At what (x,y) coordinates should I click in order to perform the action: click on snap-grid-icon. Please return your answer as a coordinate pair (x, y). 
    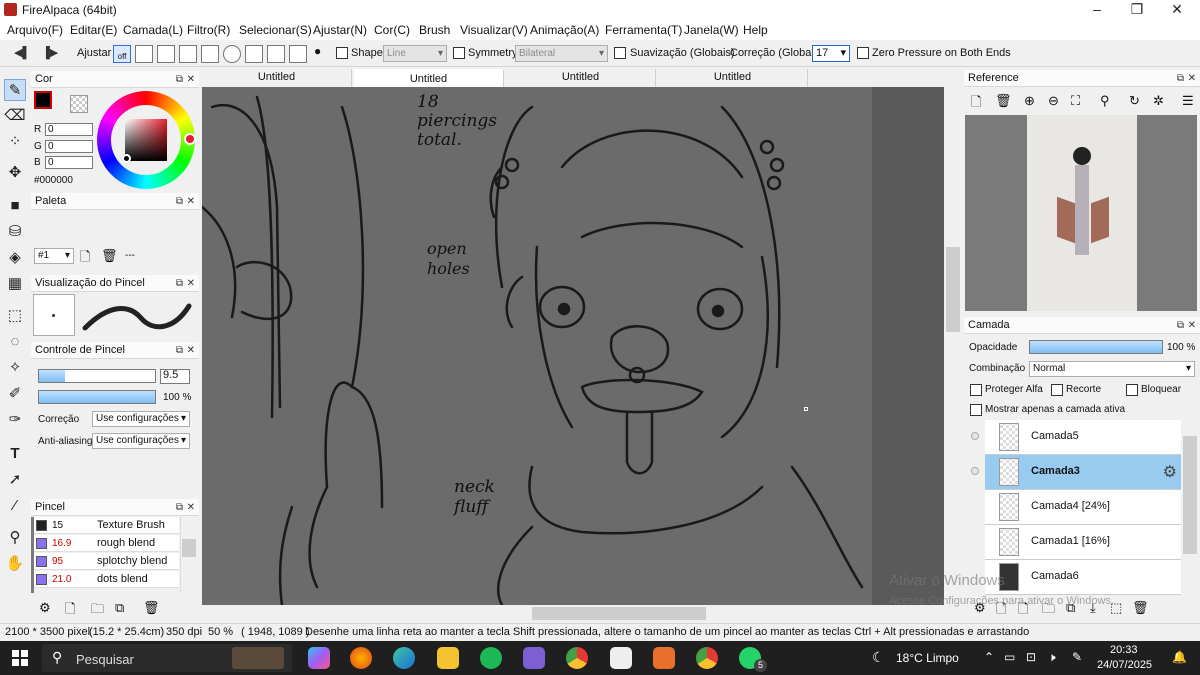
    Looking at the image, I should click on (166, 54).